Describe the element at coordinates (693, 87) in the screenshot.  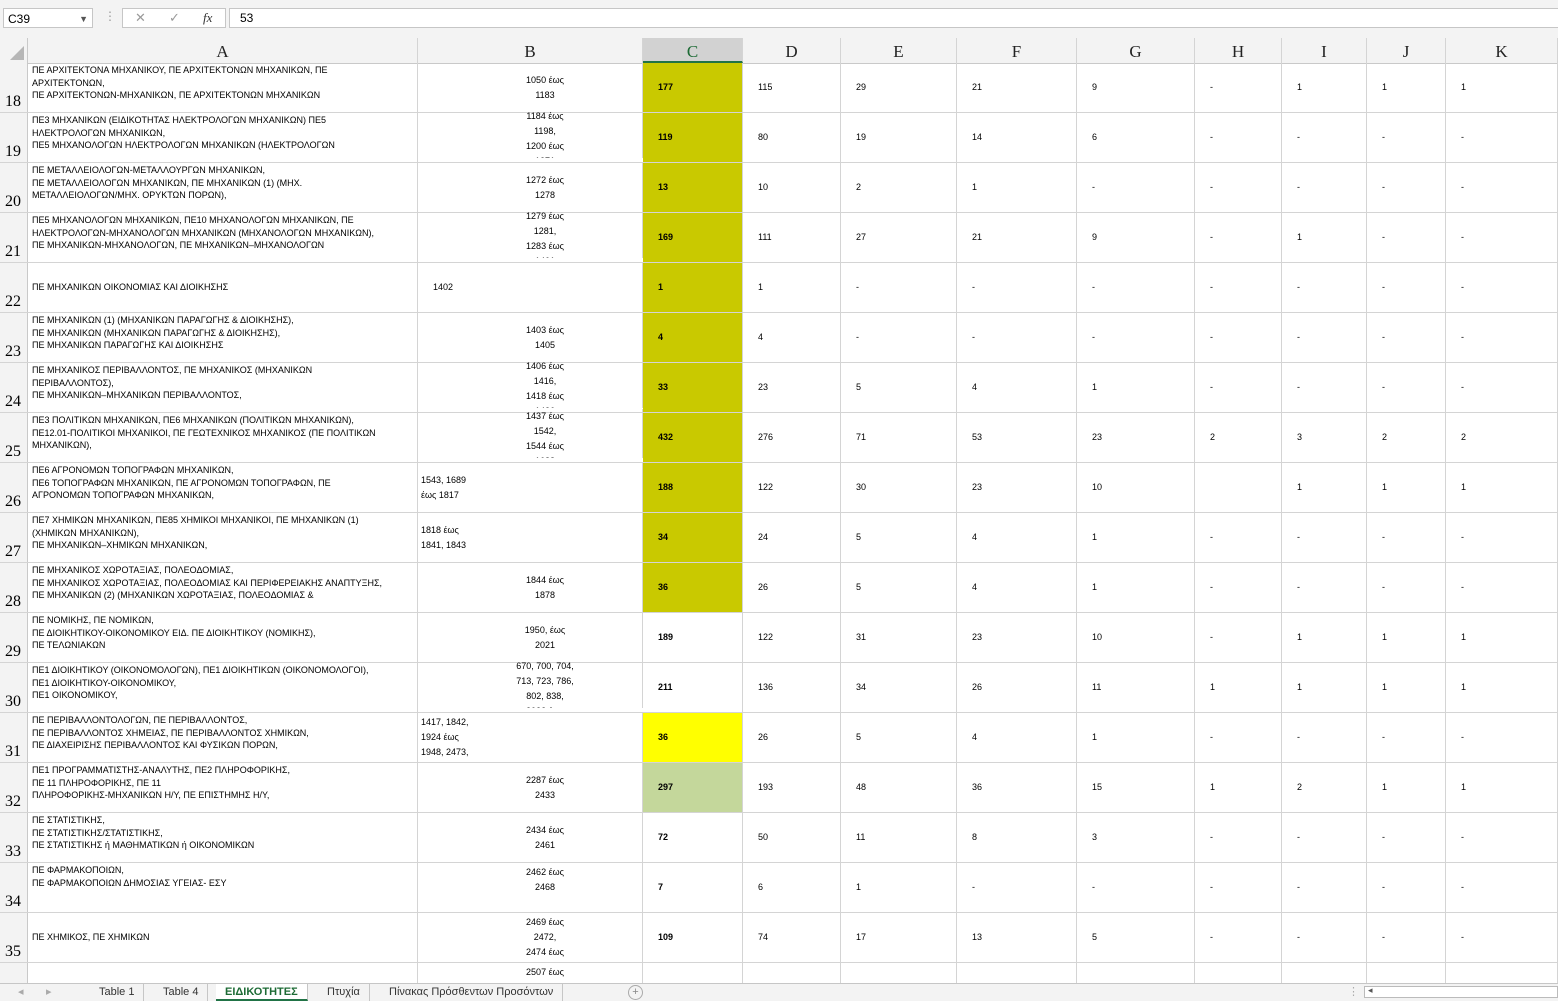
I see `cell-c: 177` at that location.